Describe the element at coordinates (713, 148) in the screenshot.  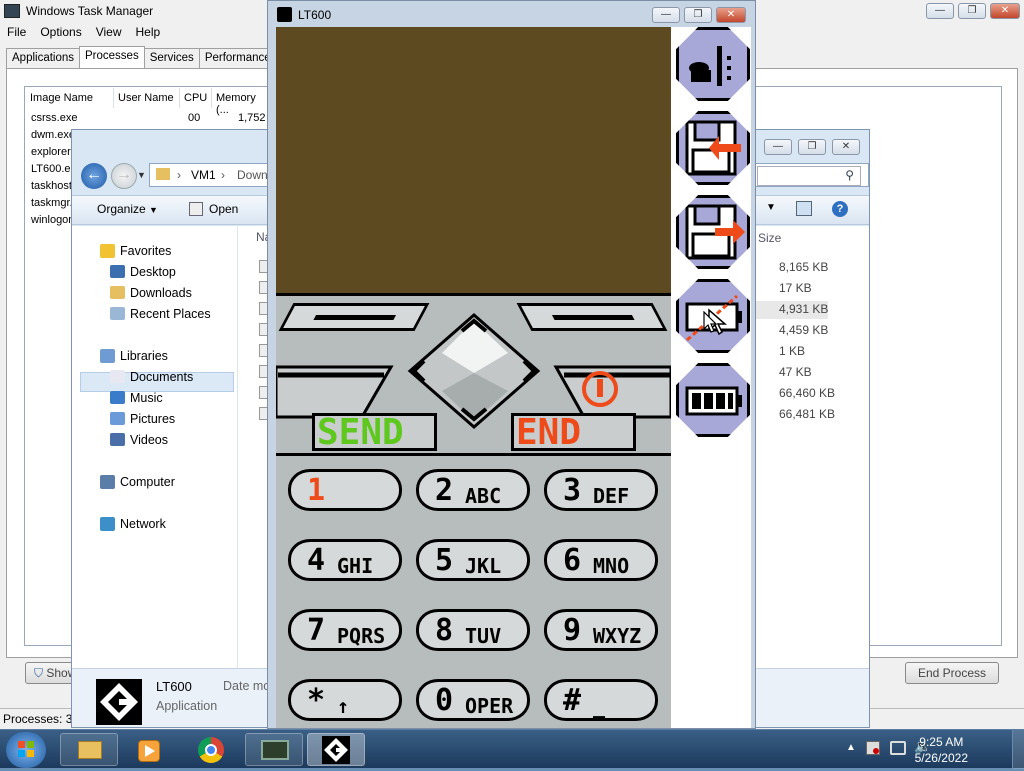
I see `load-state-icon` at that location.